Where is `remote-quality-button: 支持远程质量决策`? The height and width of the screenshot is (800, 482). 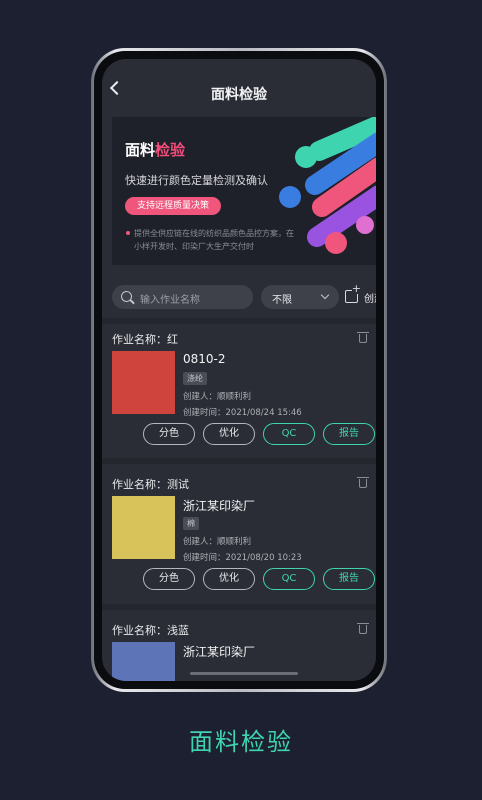
remote-quality-button: 支持远程质量决策 is located at coordinates (173, 206).